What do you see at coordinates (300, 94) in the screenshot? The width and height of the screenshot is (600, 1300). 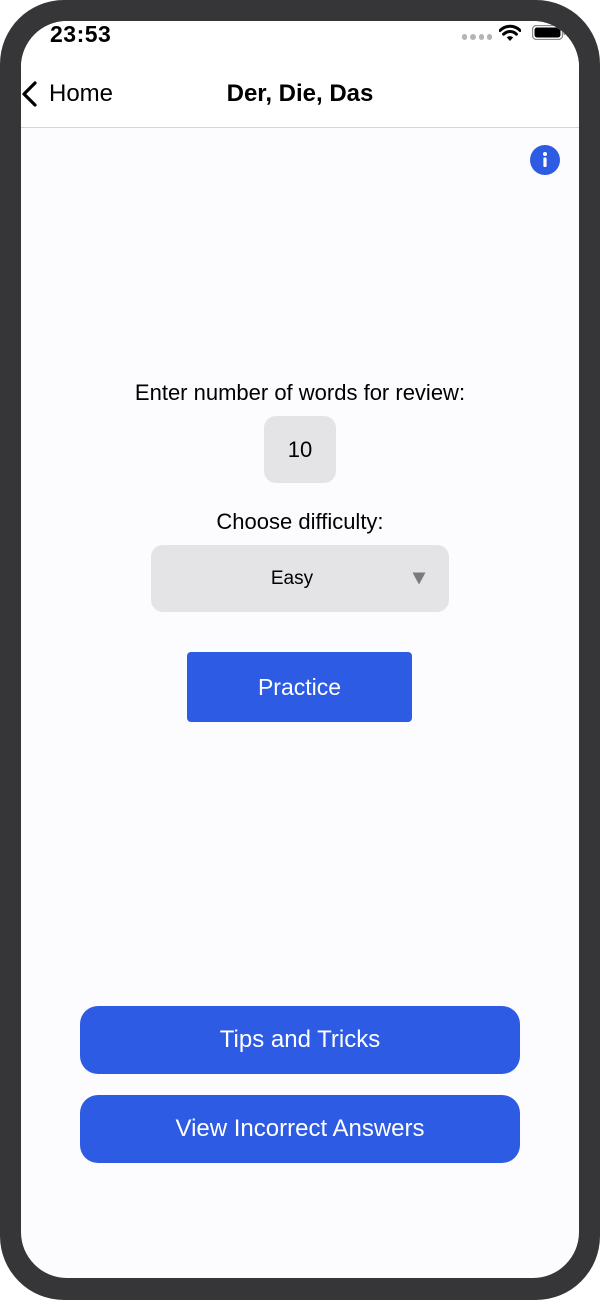 I see `navigation-bar: Home Der, Die, Das` at bounding box center [300, 94].